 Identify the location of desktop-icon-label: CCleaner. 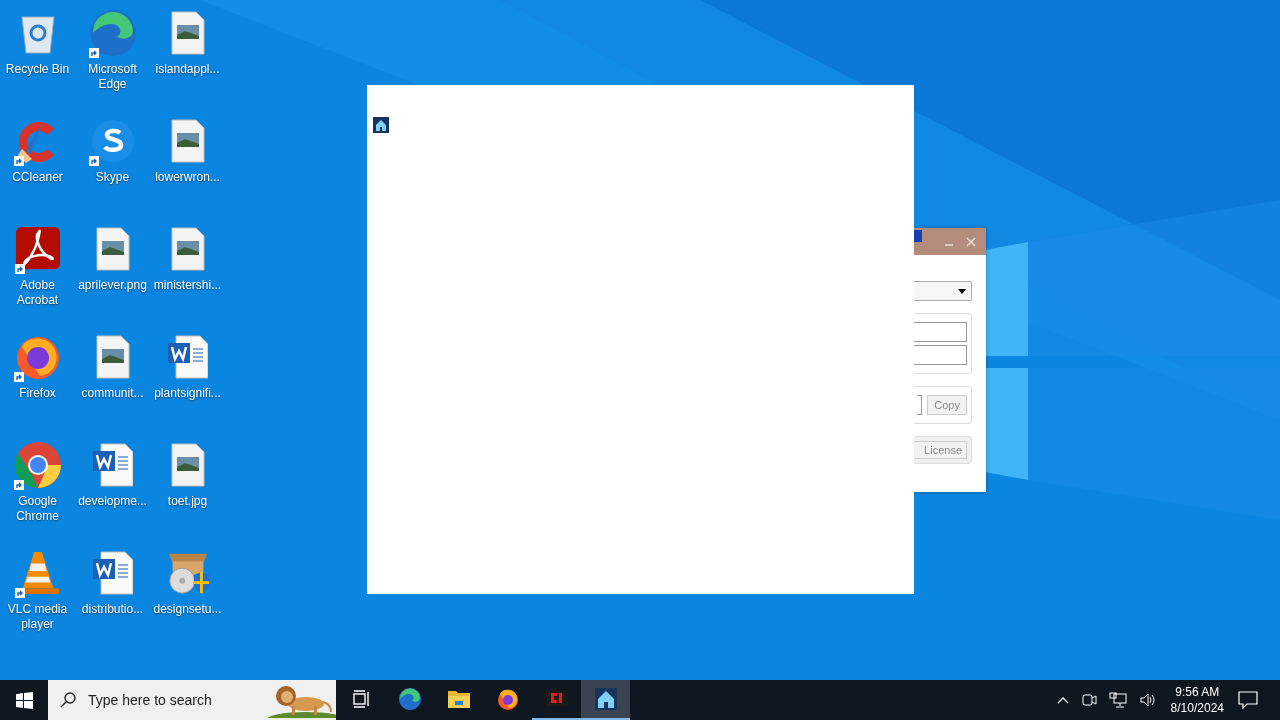
(37, 177).